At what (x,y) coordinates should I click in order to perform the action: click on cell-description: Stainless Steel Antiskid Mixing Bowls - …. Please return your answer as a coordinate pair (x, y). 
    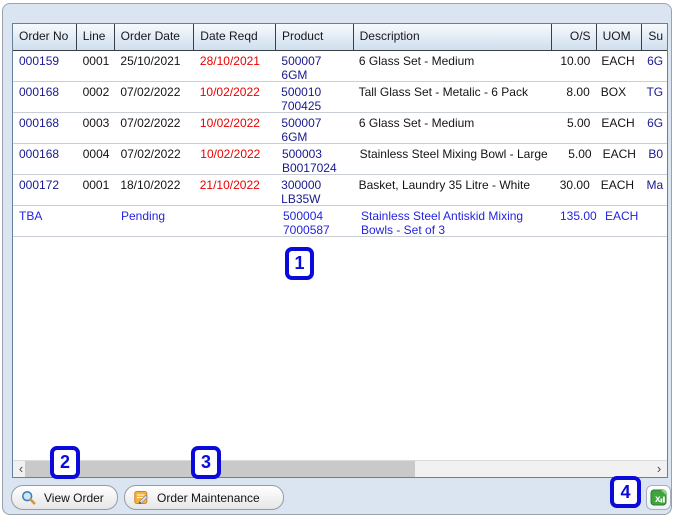
    Looking at the image, I should click on (442, 222).